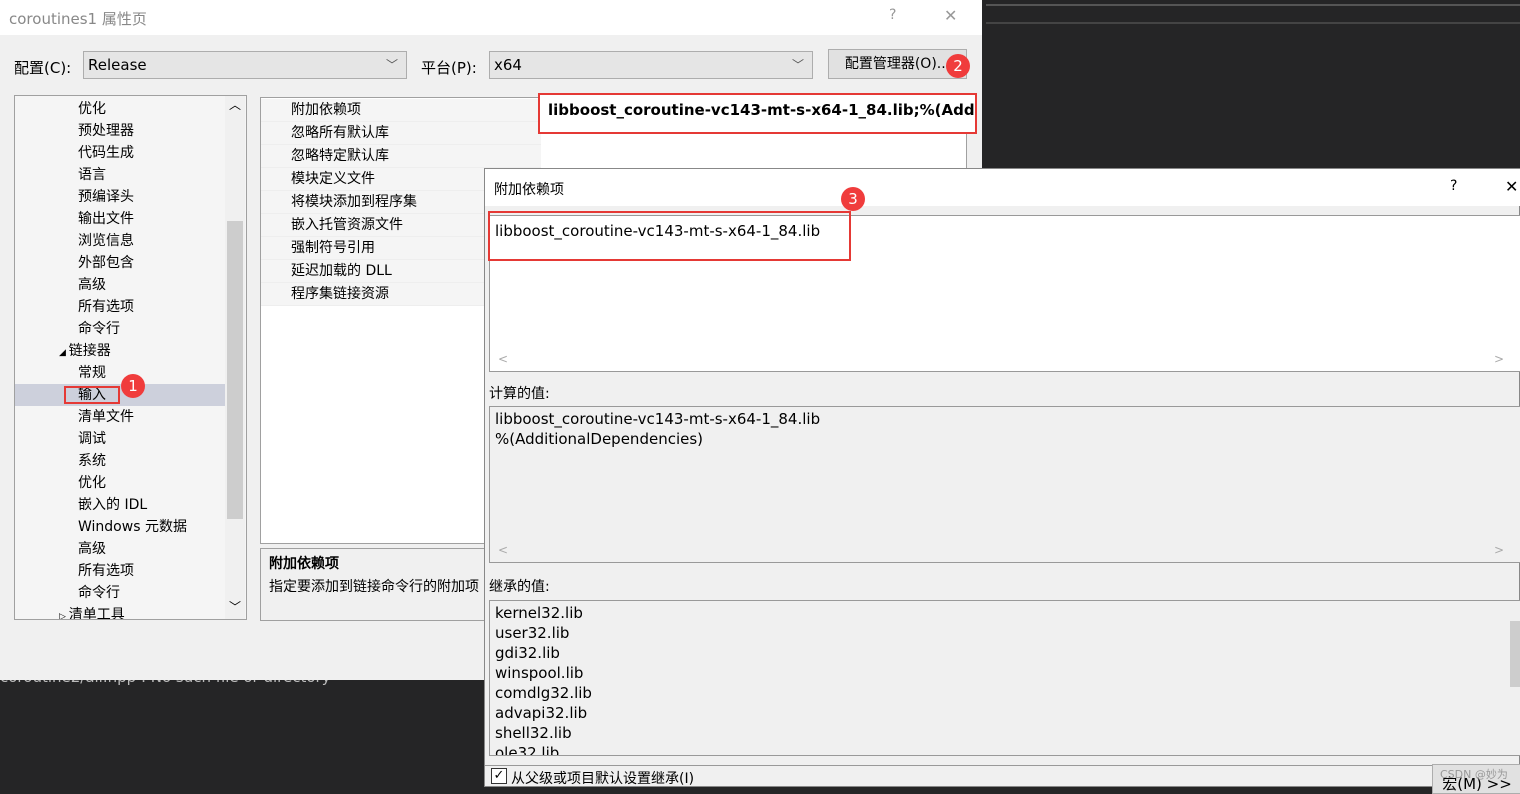 Image resolution: width=1520 pixels, height=794 pixels. What do you see at coordinates (958, 66) in the screenshot?
I see `annotation-badge-2: 2` at bounding box center [958, 66].